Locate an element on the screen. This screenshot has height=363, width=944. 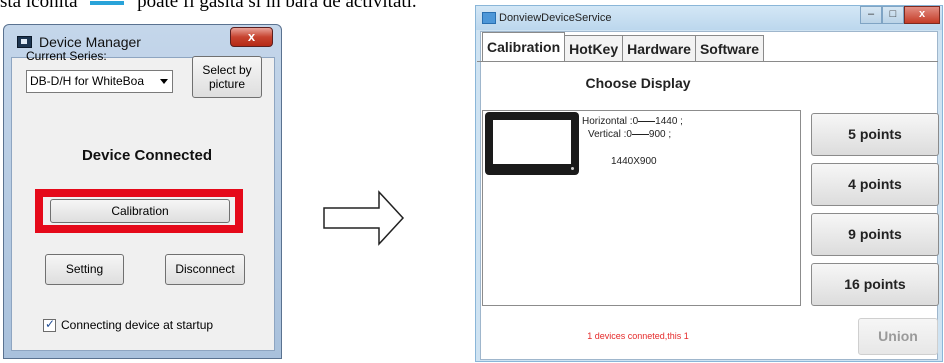
startup-checkbox is located at coordinates (49, 324).